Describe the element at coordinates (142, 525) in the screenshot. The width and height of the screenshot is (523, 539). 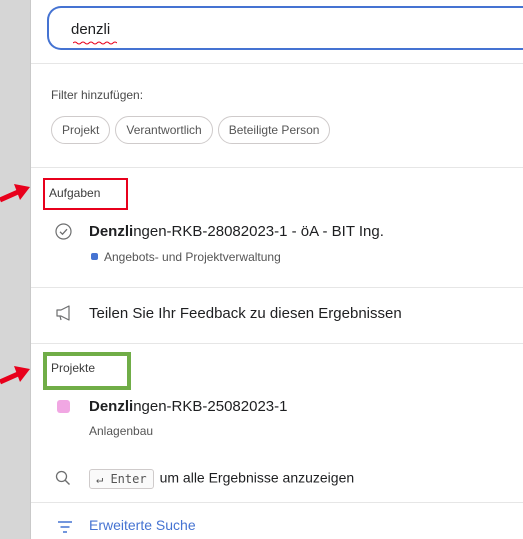
I see `advanced-search-link: Erweiterte Suche` at that location.